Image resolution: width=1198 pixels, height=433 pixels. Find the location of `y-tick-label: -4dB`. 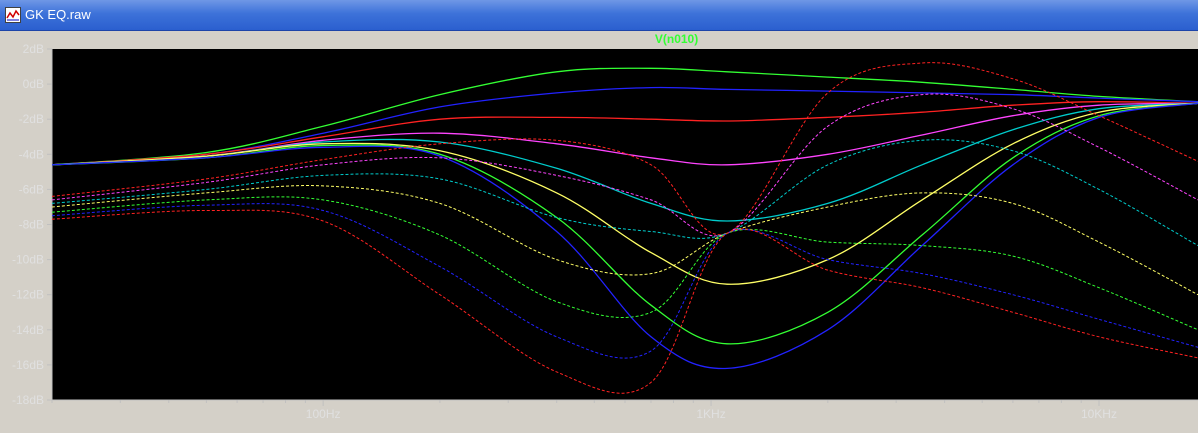

y-tick-label: -4dB is located at coordinates (31, 154).